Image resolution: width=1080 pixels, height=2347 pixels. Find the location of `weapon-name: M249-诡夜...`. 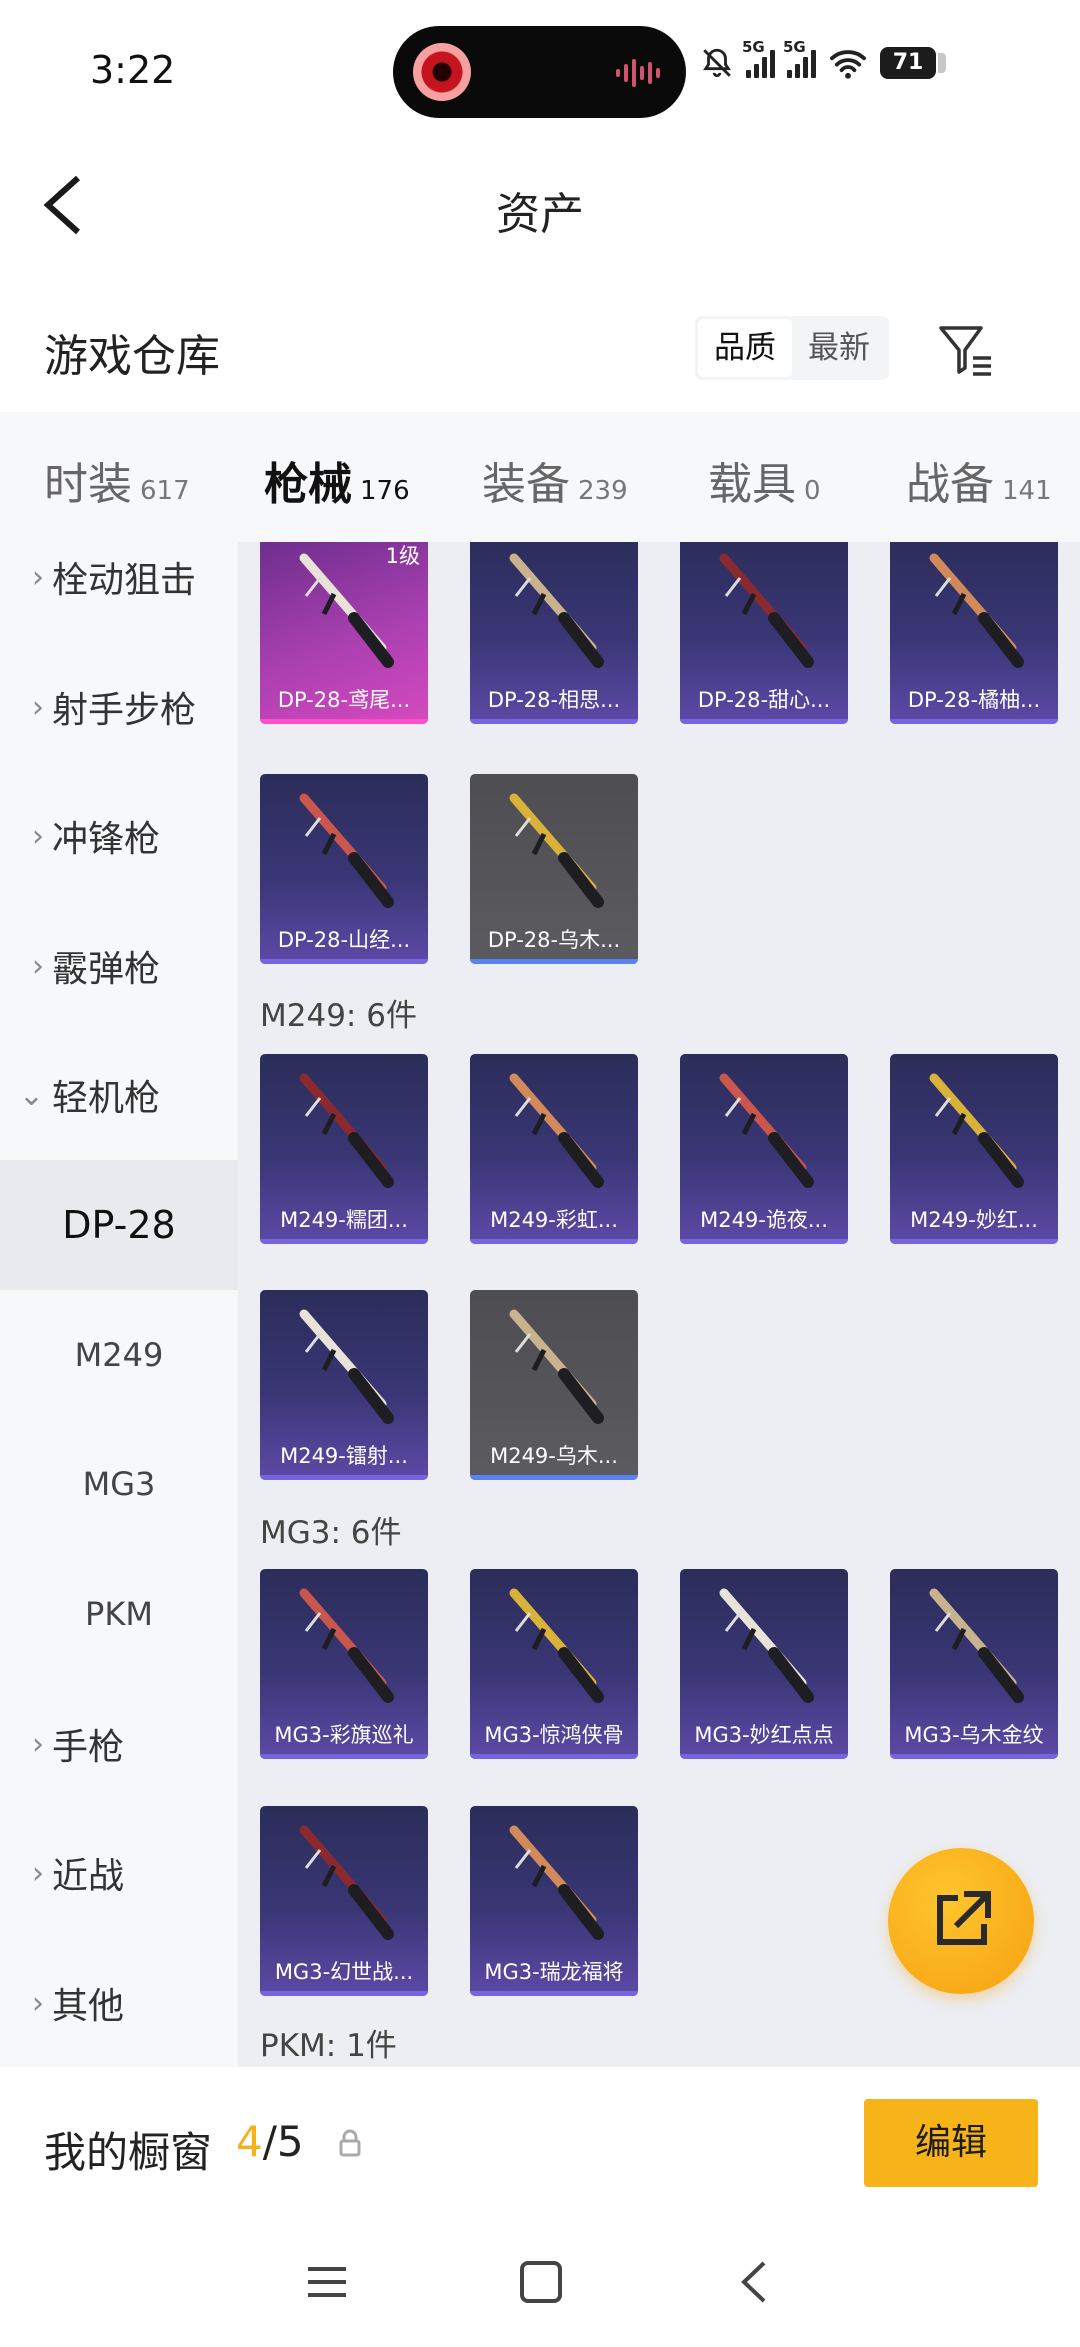

weapon-name: M249-诡夜... is located at coordinates (764, 1220).